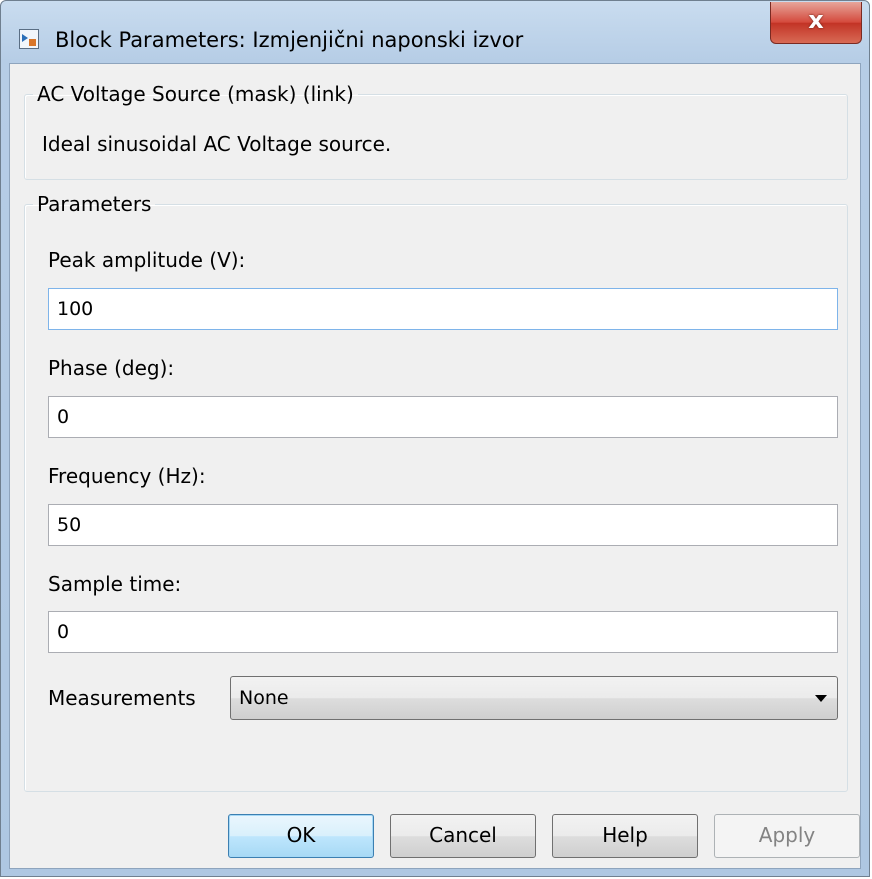  I want to click on phase-label: Phase (deg):, so click(111, 368).